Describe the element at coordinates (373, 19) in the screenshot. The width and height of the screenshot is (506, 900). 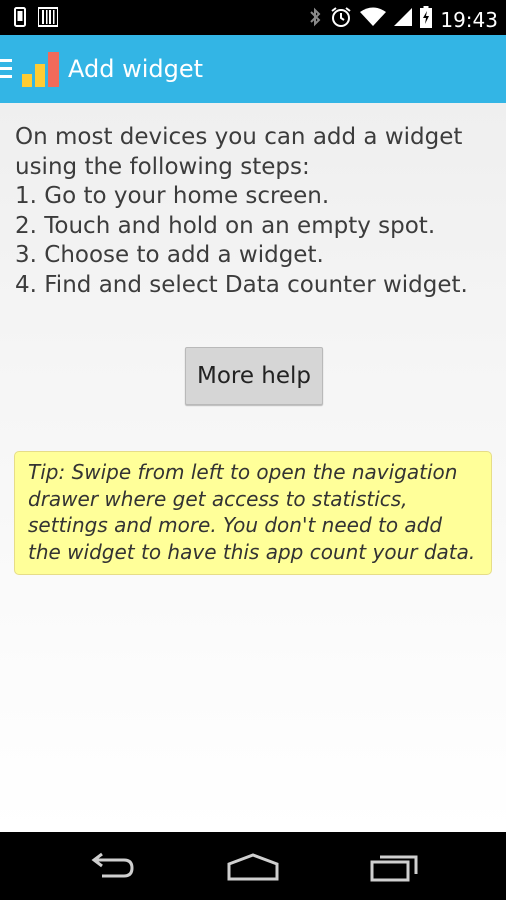
I see `wifi-icon` at that location.